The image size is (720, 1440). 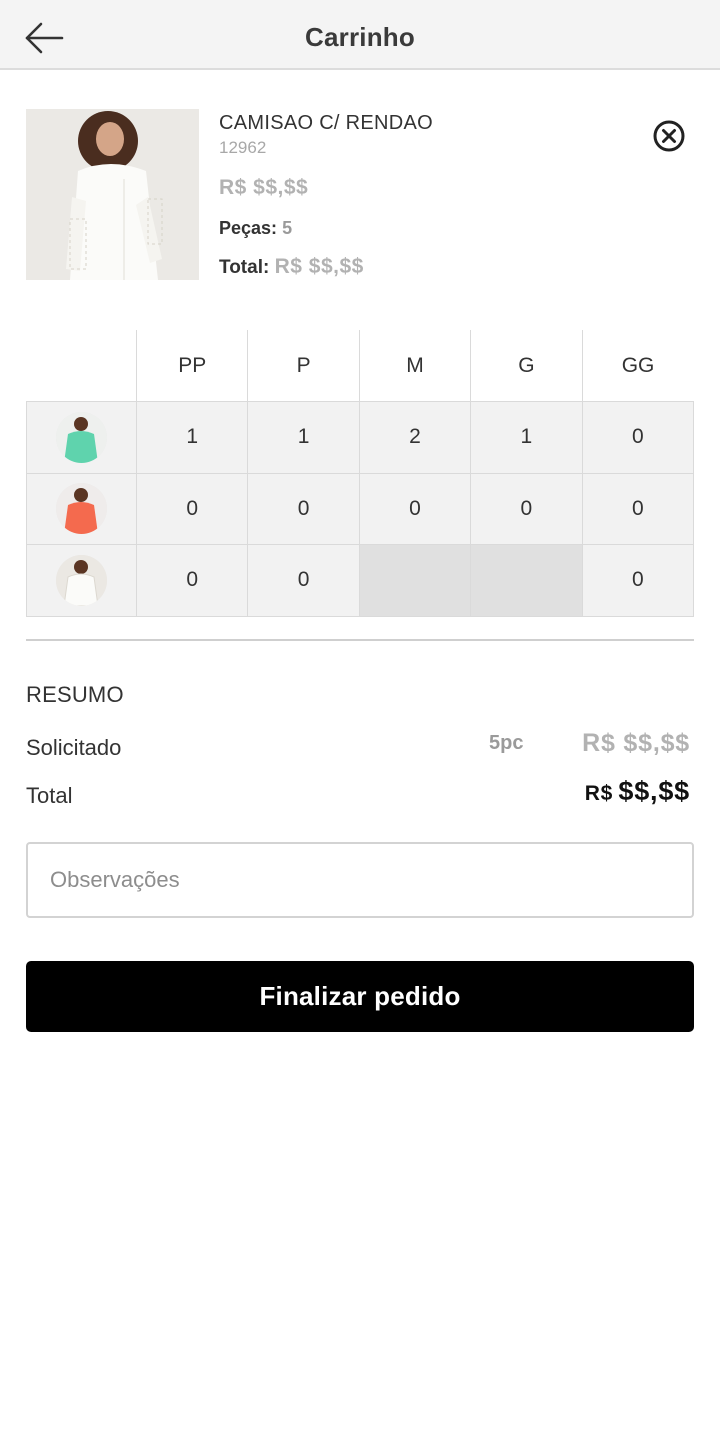 What do you see at coordinates (599, 793) in the screenshot?
I see `total-currency: R$` at bounding box center [599, 793].